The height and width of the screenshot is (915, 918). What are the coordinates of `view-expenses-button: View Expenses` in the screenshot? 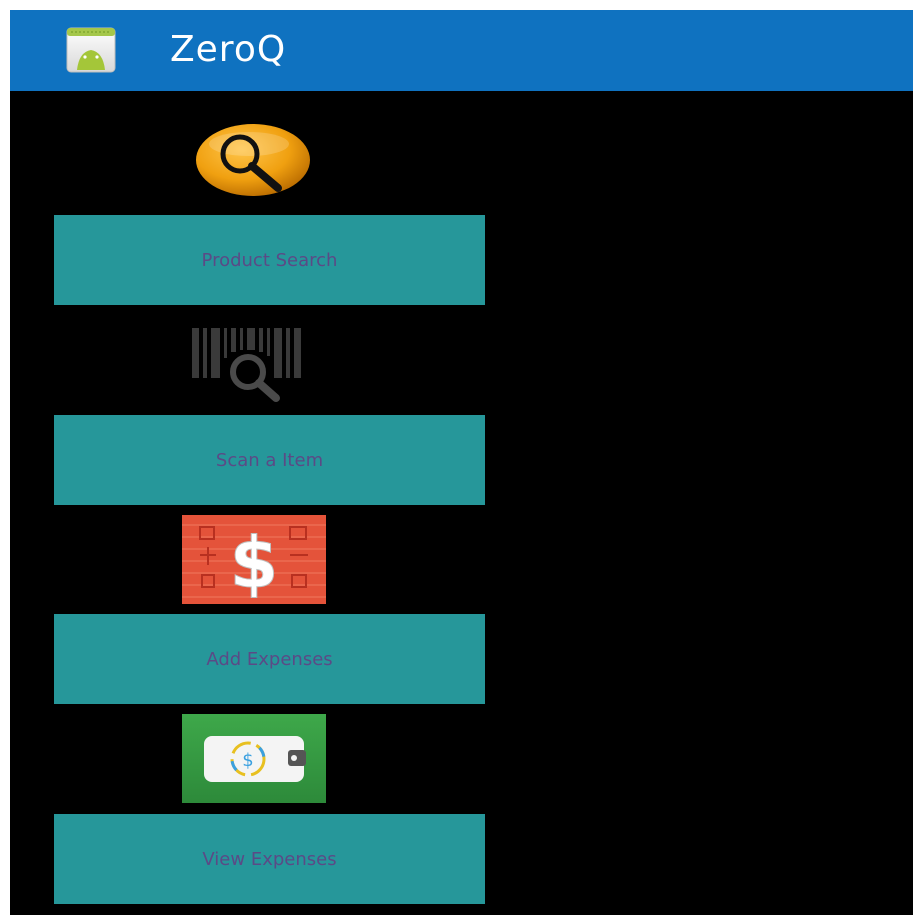 It's located at (269, 859).